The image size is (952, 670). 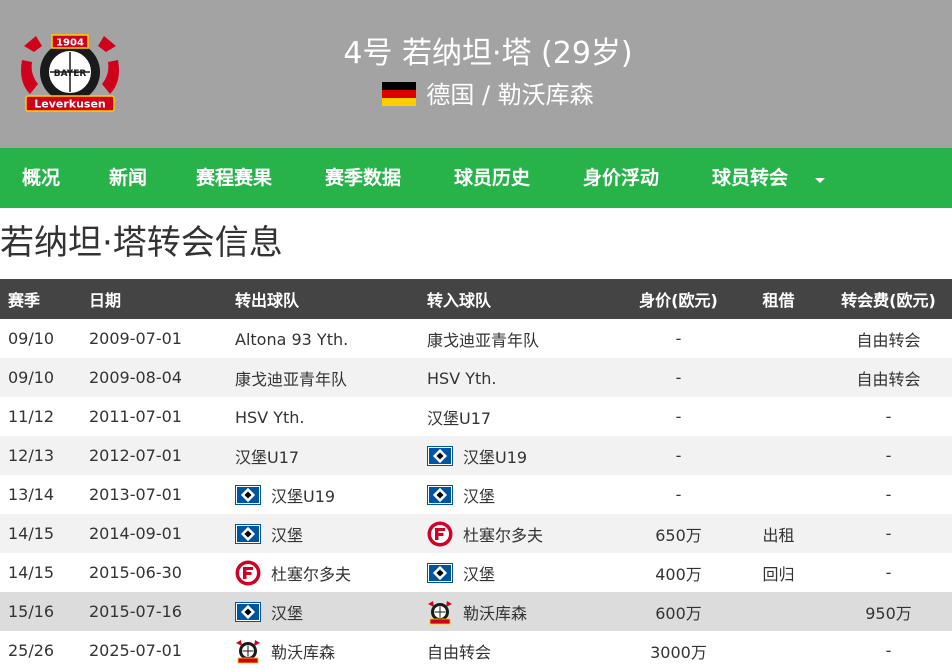 What do you see at coordinates (440, 534) in the screenshot?
I see `fortuna-crest-icon` at bounding box center [440, 534].